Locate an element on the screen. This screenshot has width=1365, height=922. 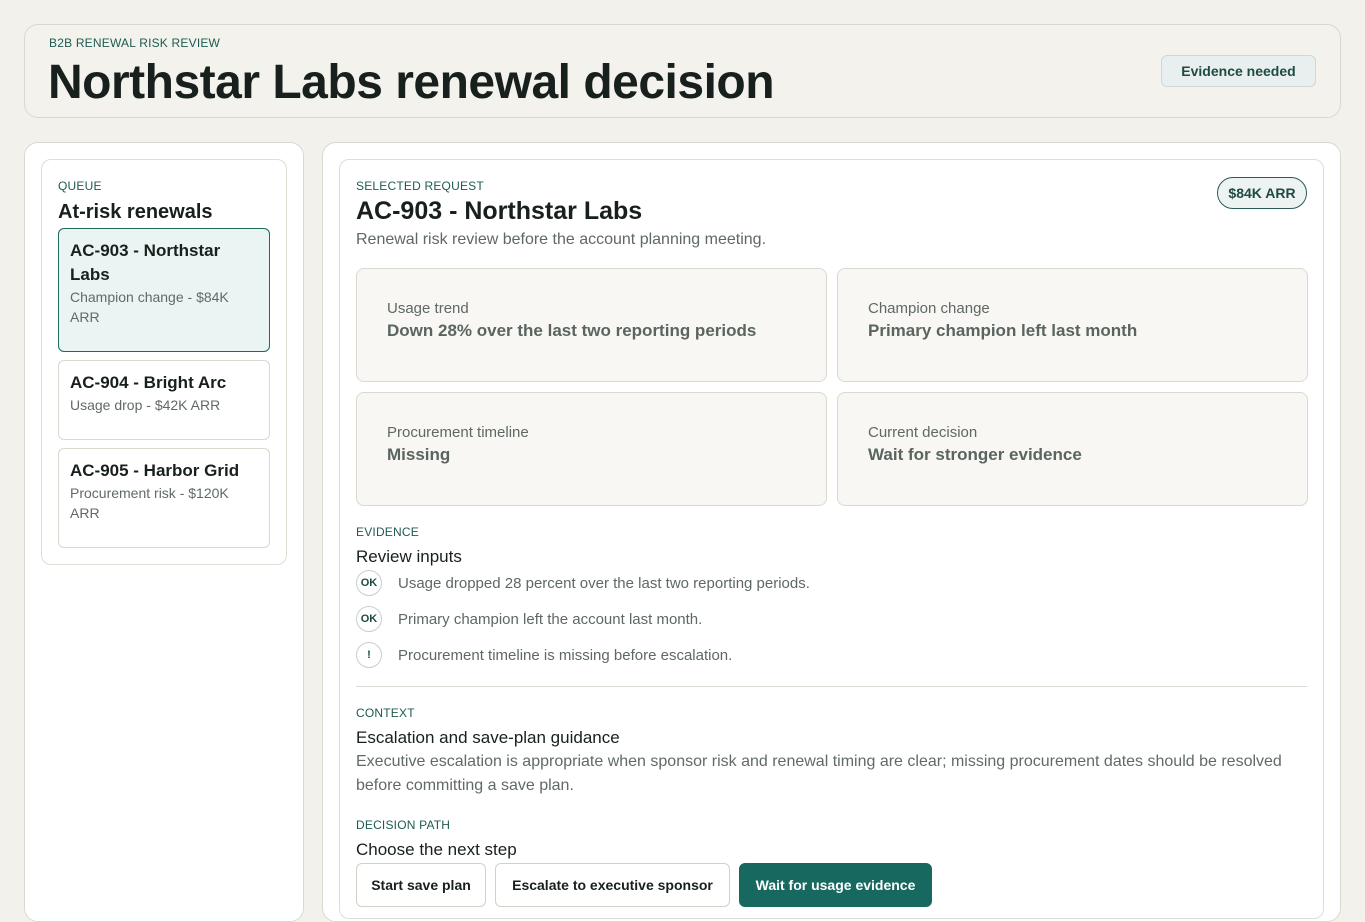
queue-item-subtitle: Champion change - $84K ARR is located at coordinates (149, 307).